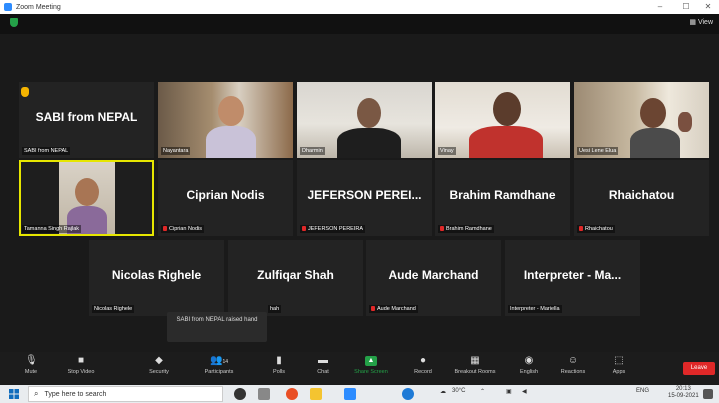 The height and width of the screenshot is (403, 719). What do you see at coordinates (708, 394) in the screenshot?
I see `notifications-icon` at bounding box center [708, 394].